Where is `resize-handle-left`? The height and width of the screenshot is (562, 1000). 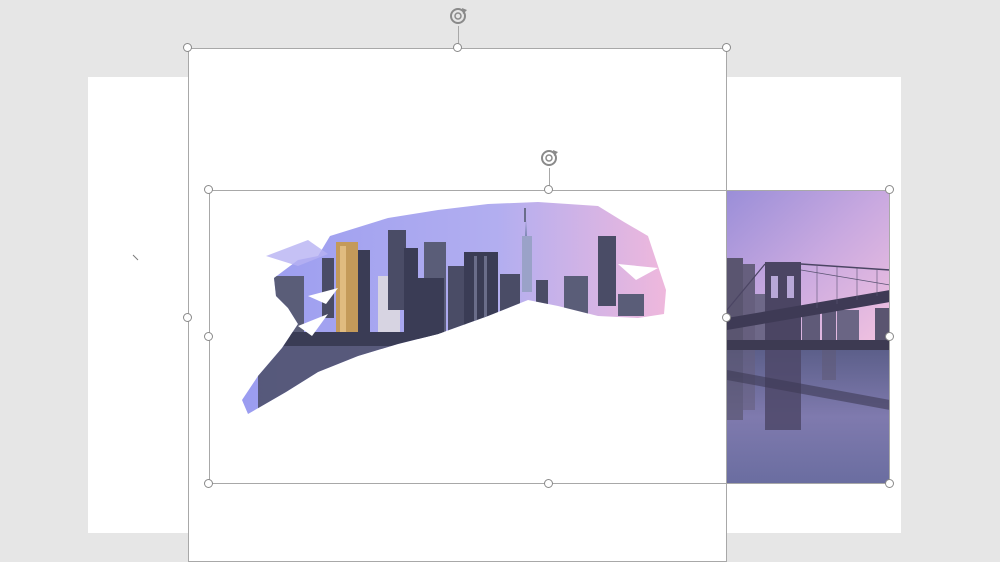 resize-handle-left is located at coordinates (187, 317).